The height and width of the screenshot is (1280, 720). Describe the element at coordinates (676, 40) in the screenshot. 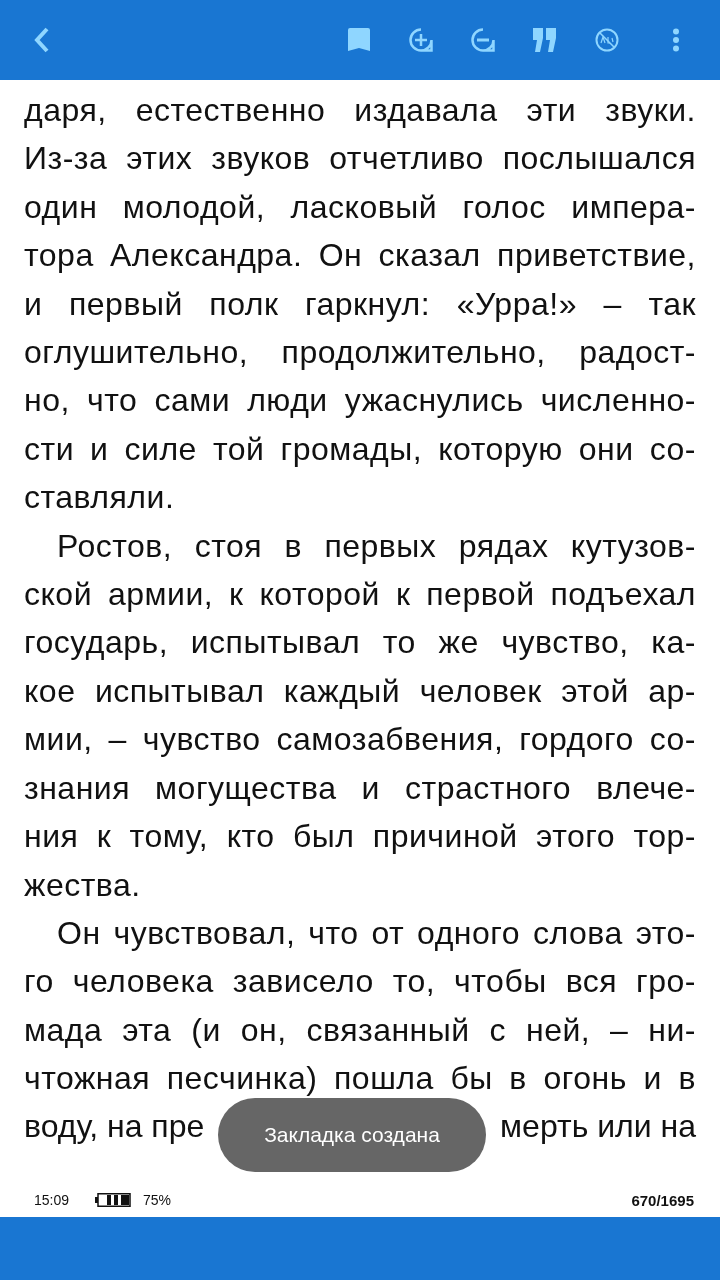

I see `more-icon` at that location.